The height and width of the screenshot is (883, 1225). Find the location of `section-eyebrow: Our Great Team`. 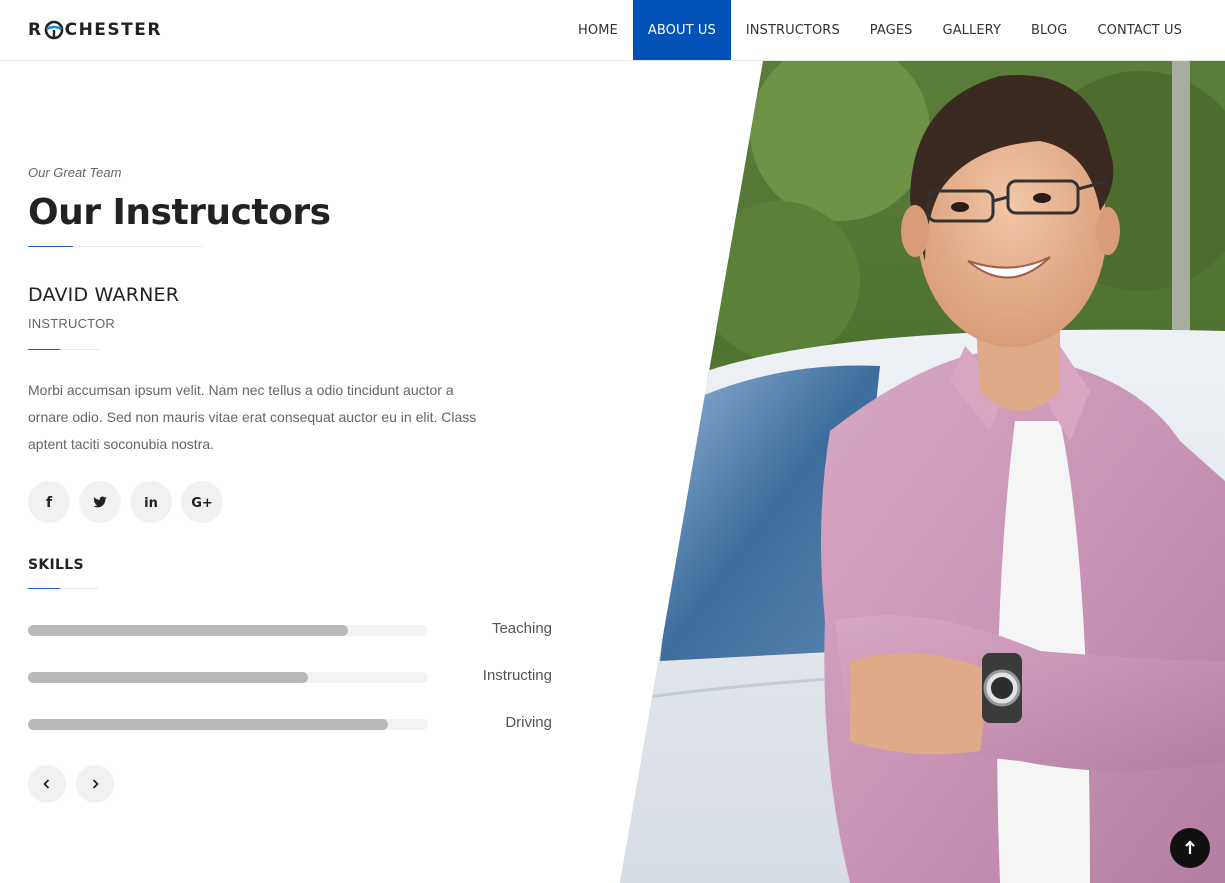

section-eyebrow: Our Great Team is located at coordinates (75, 172).